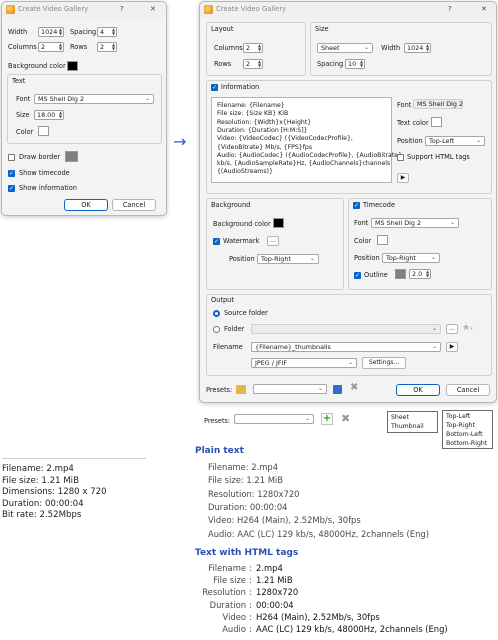  What do you see at coordinates (277, 592) in the screenshot?
I see `html-row-value: 1280x720` at bounding box center [277, 592].